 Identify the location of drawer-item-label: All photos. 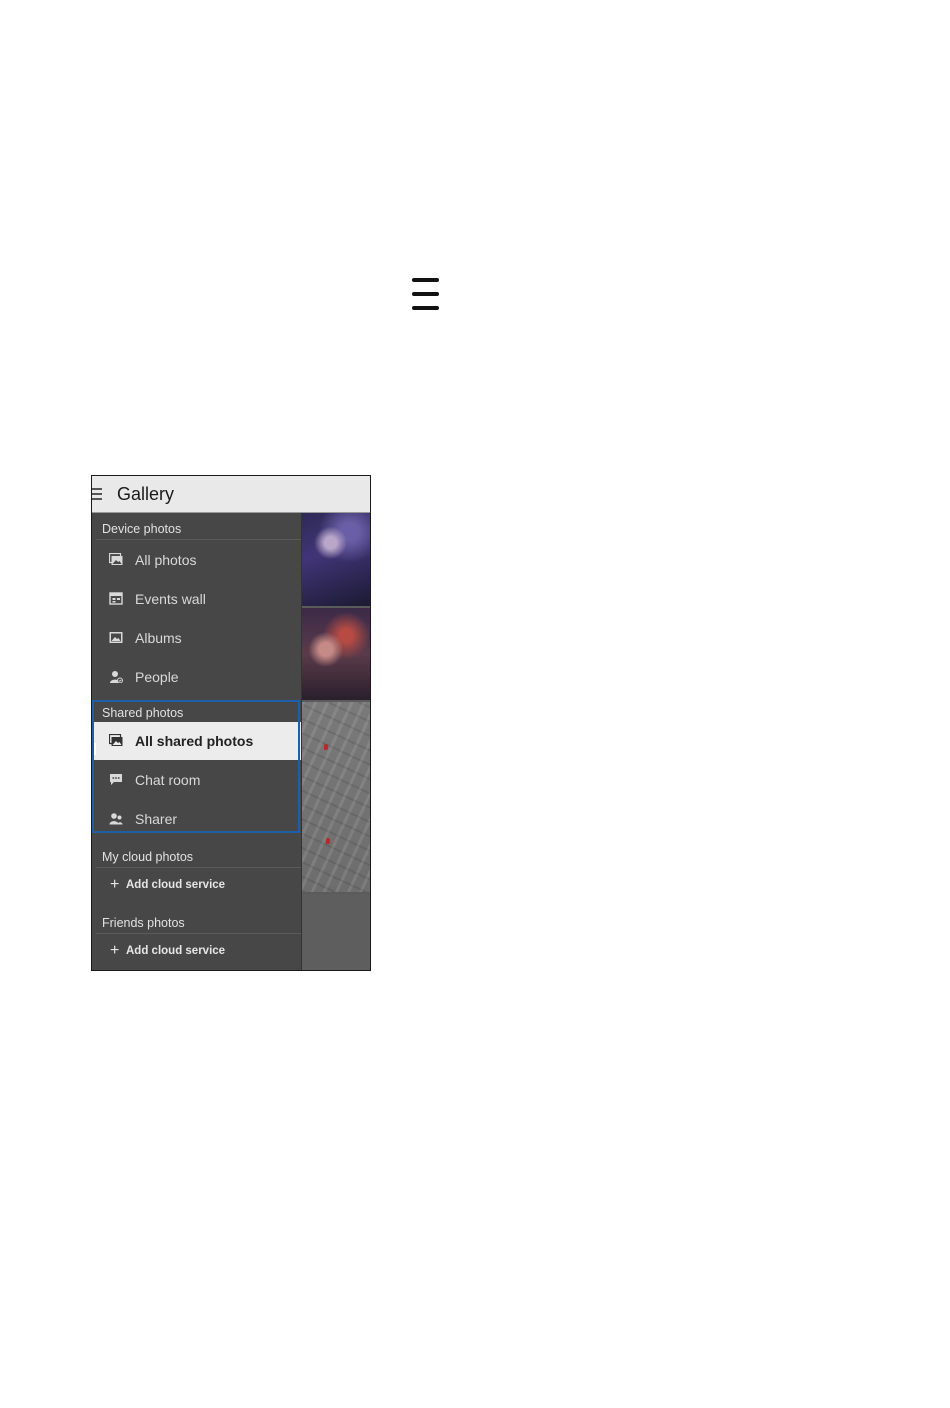
(166, 560).